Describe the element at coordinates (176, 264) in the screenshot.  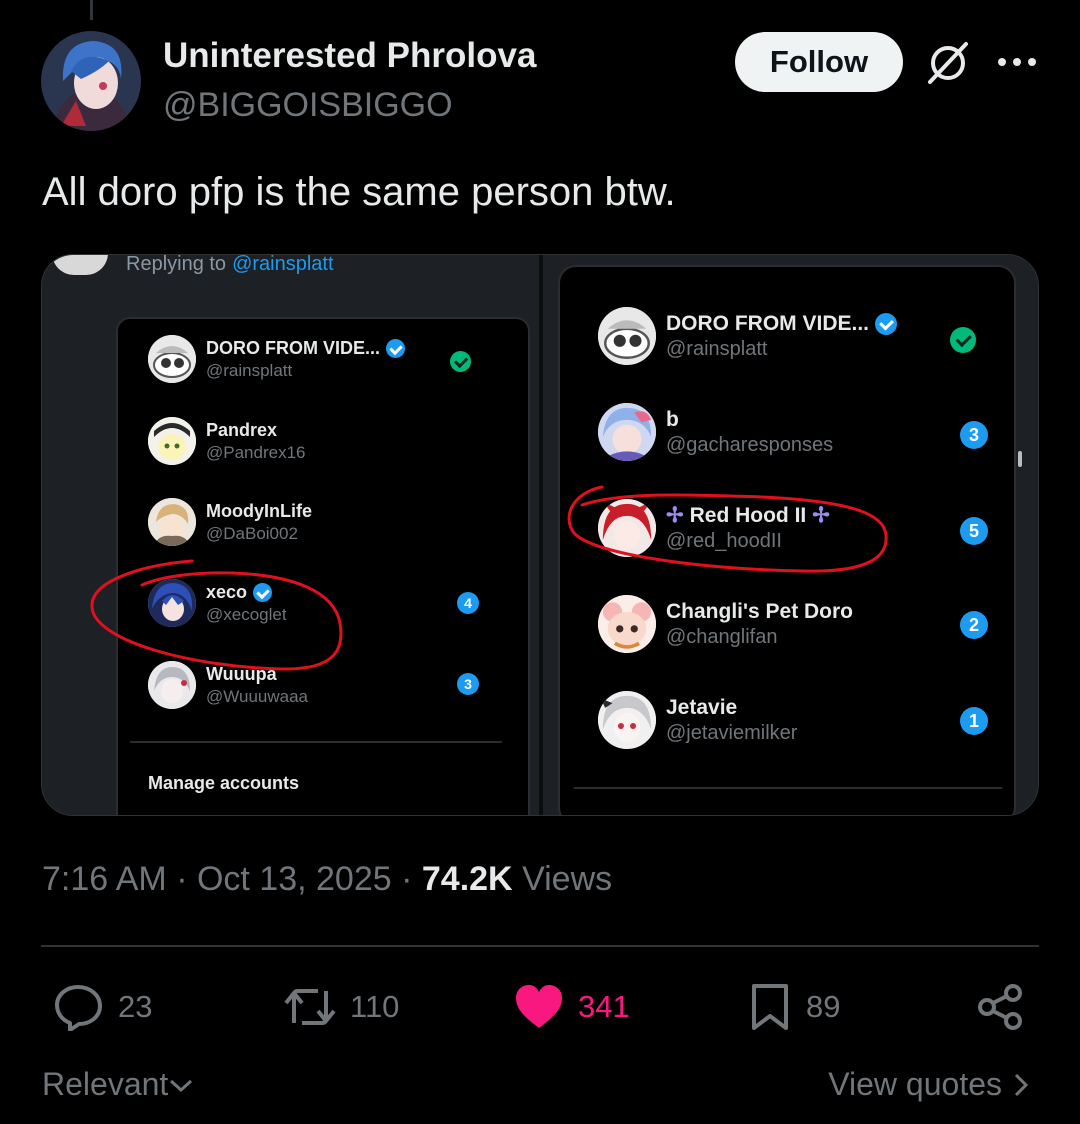
I see `replying-prefix: Replying to` at that location.